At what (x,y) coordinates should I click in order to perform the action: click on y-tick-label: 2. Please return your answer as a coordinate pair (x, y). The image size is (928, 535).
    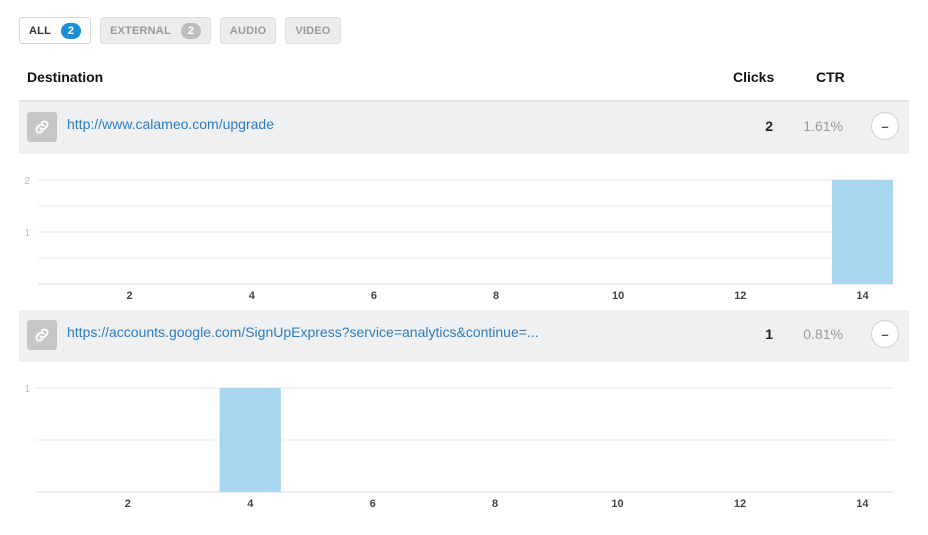
    Looking at the image, I should click on (27, 181).